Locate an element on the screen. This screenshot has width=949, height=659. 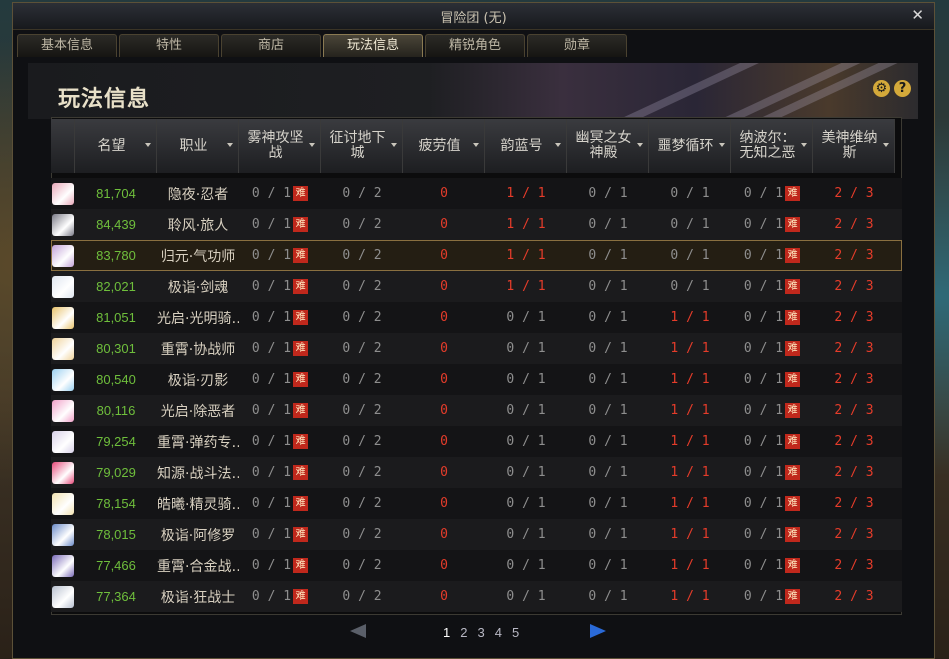
page-number-link: 5 is located at coordinates (515, 632).